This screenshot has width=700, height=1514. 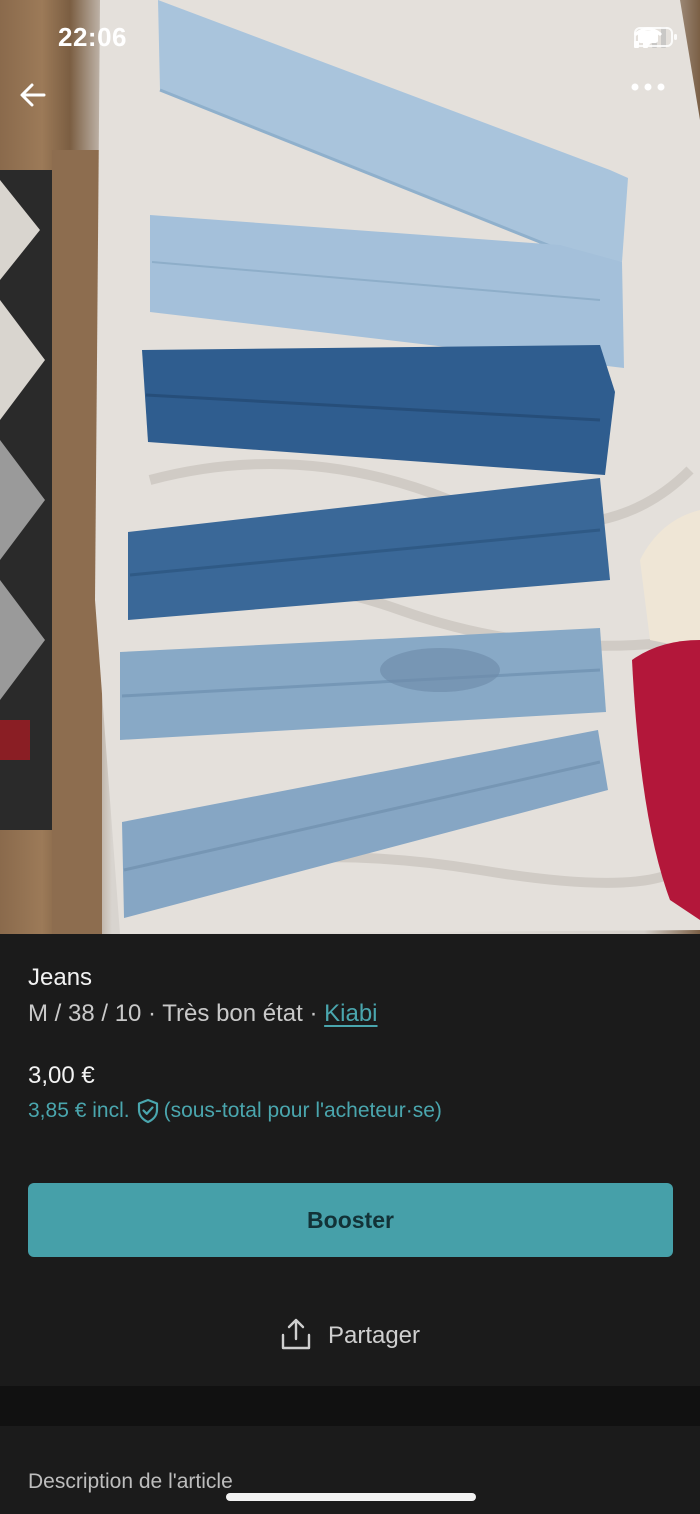 I want to click on size-condition-text: M / 38 / 10 · Très bon état ·, so click(x=176, y=1013).